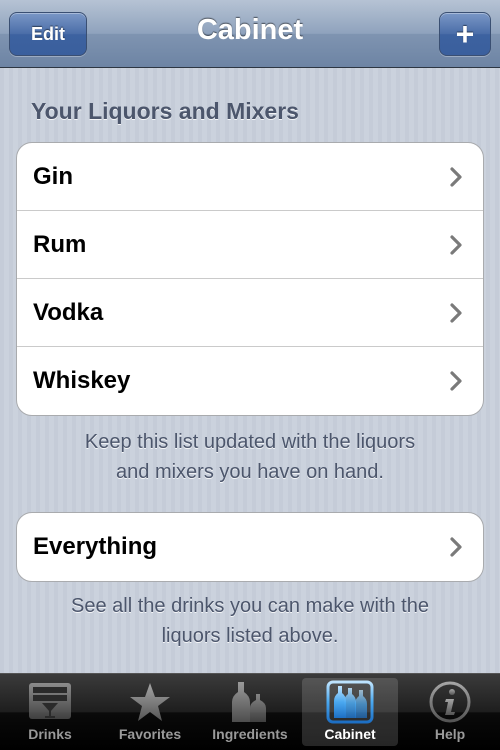 This screenshot has height=750, width=500. Describe the element at coordinates (250, 30) in the screenshot. I see `page-title: Cabinet` at that location.